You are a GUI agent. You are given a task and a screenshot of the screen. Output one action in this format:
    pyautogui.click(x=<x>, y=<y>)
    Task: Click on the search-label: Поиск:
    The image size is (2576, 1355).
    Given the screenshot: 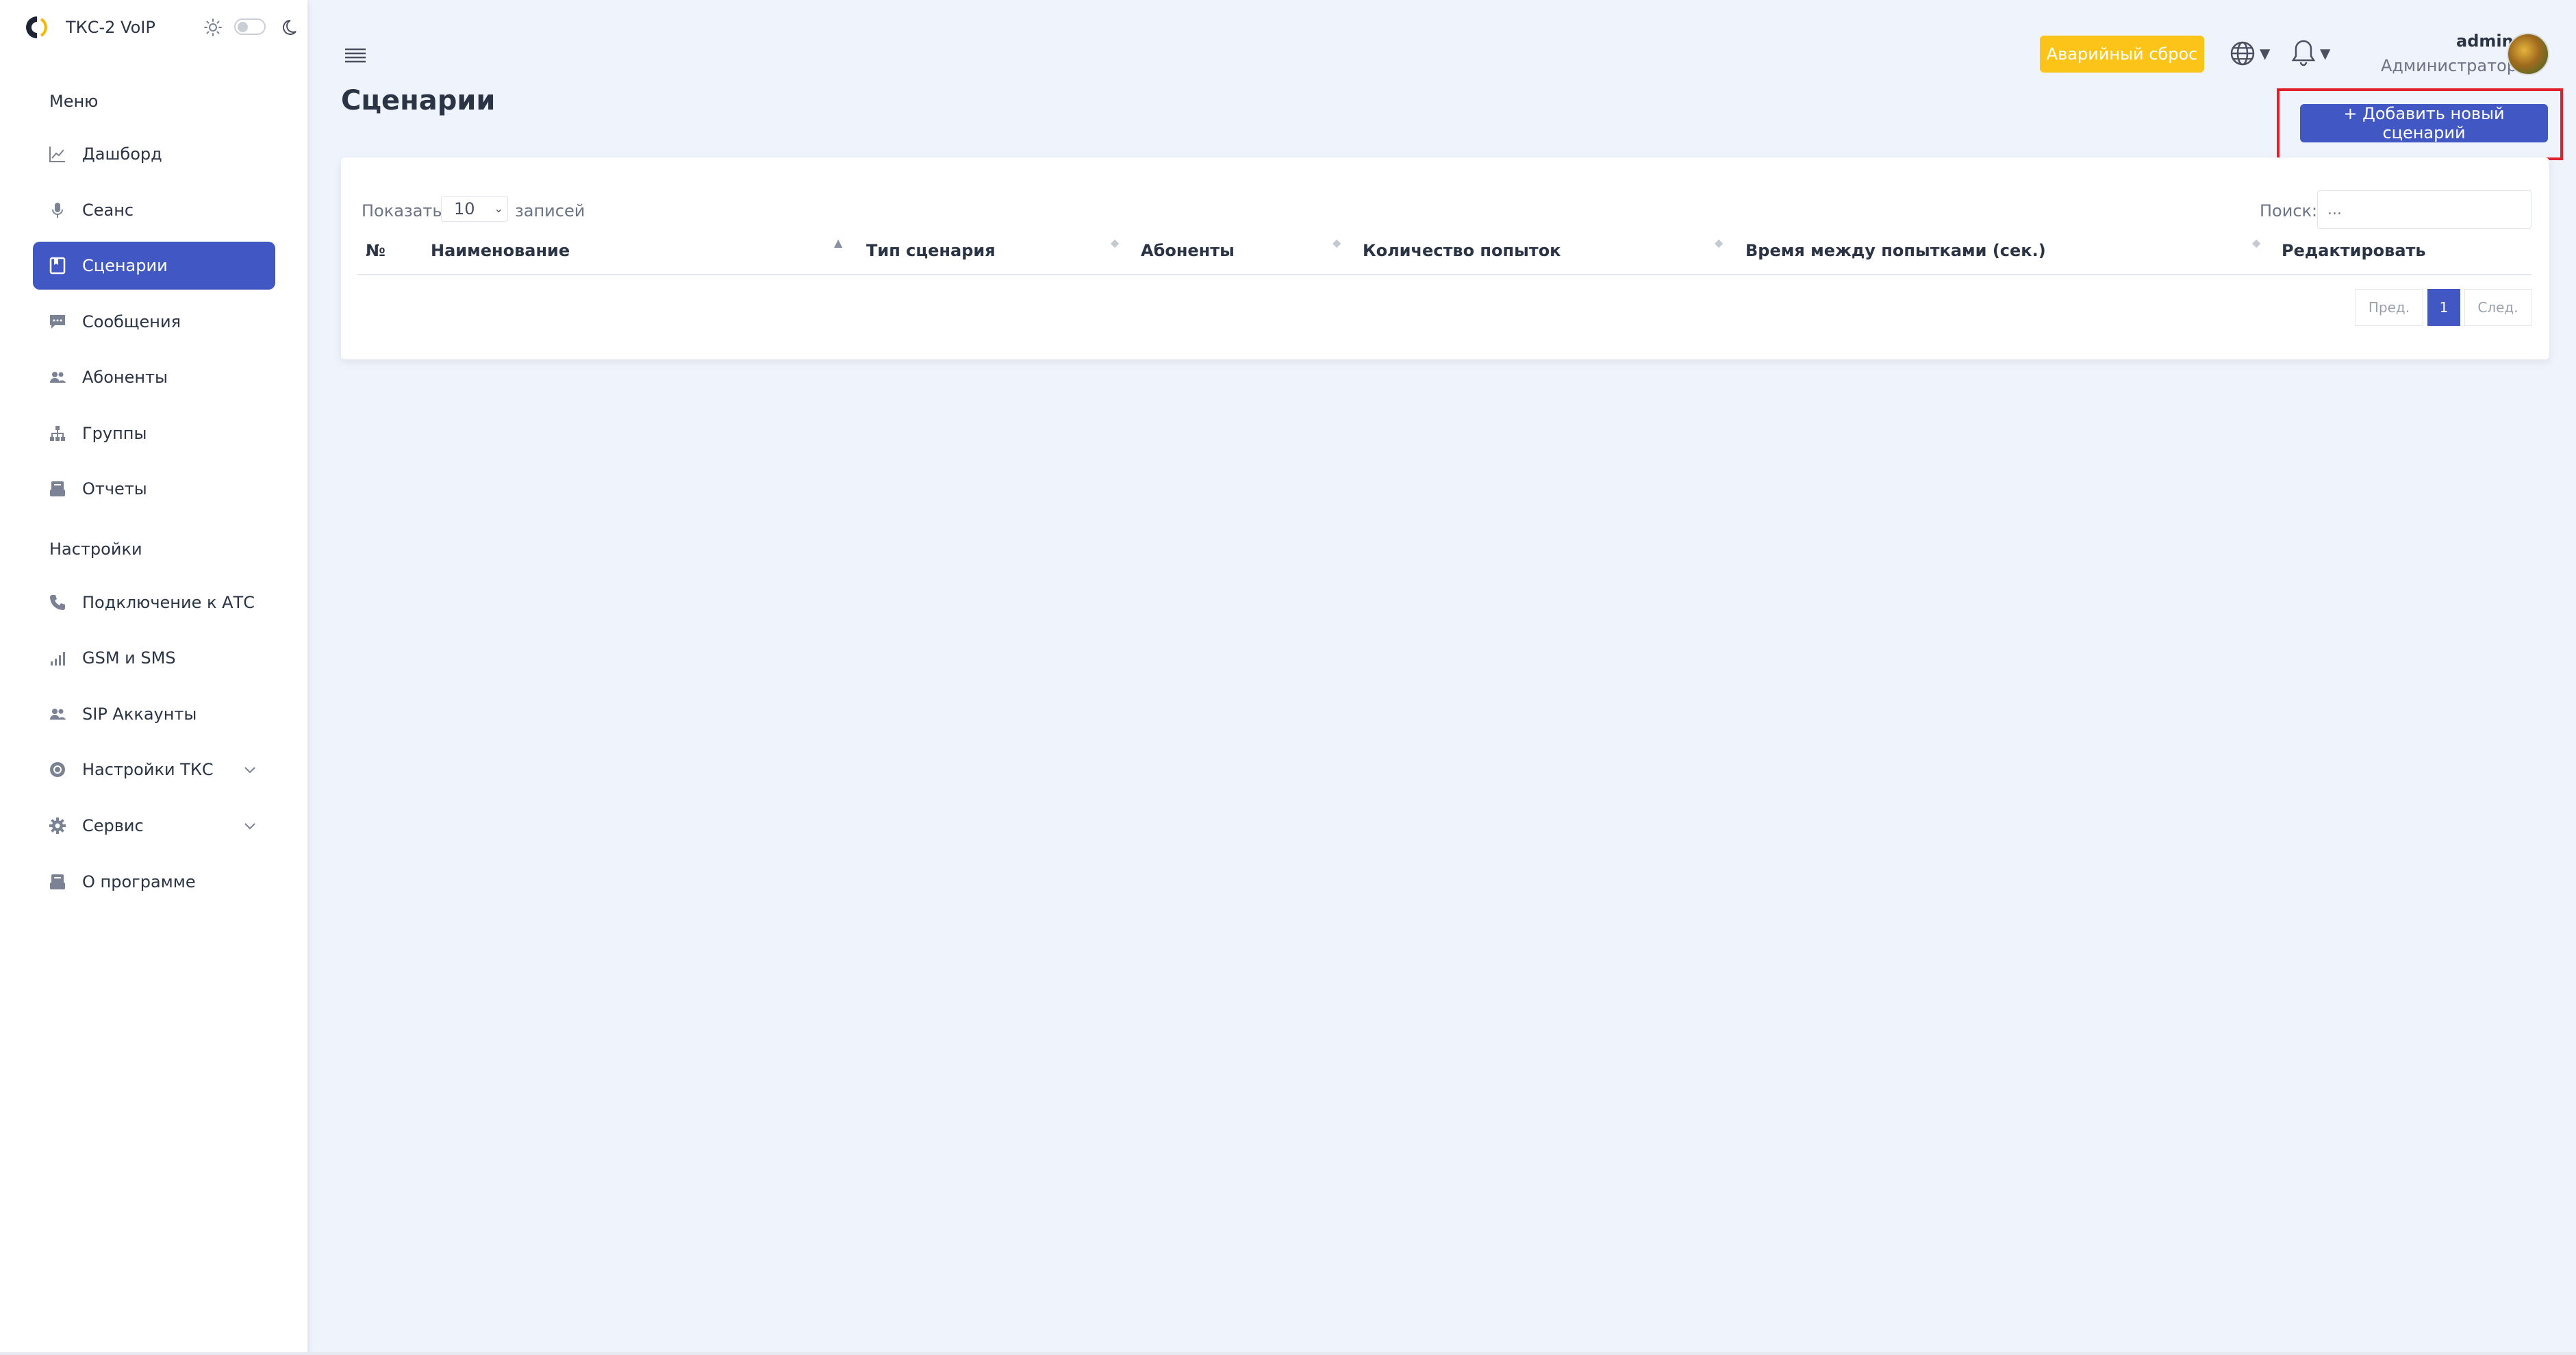 What is the action you would take?
    pyautogui.click(x=2289, y=210)
    